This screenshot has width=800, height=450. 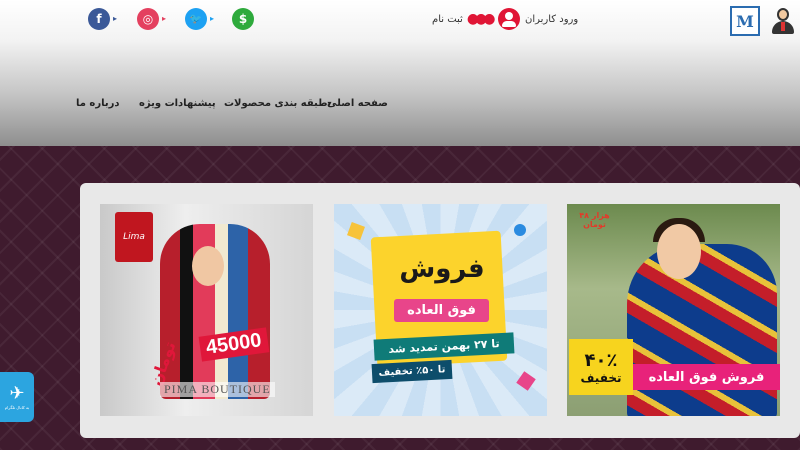 I want to click on login-link: ورود کاربران, so click(x=538, y=19).